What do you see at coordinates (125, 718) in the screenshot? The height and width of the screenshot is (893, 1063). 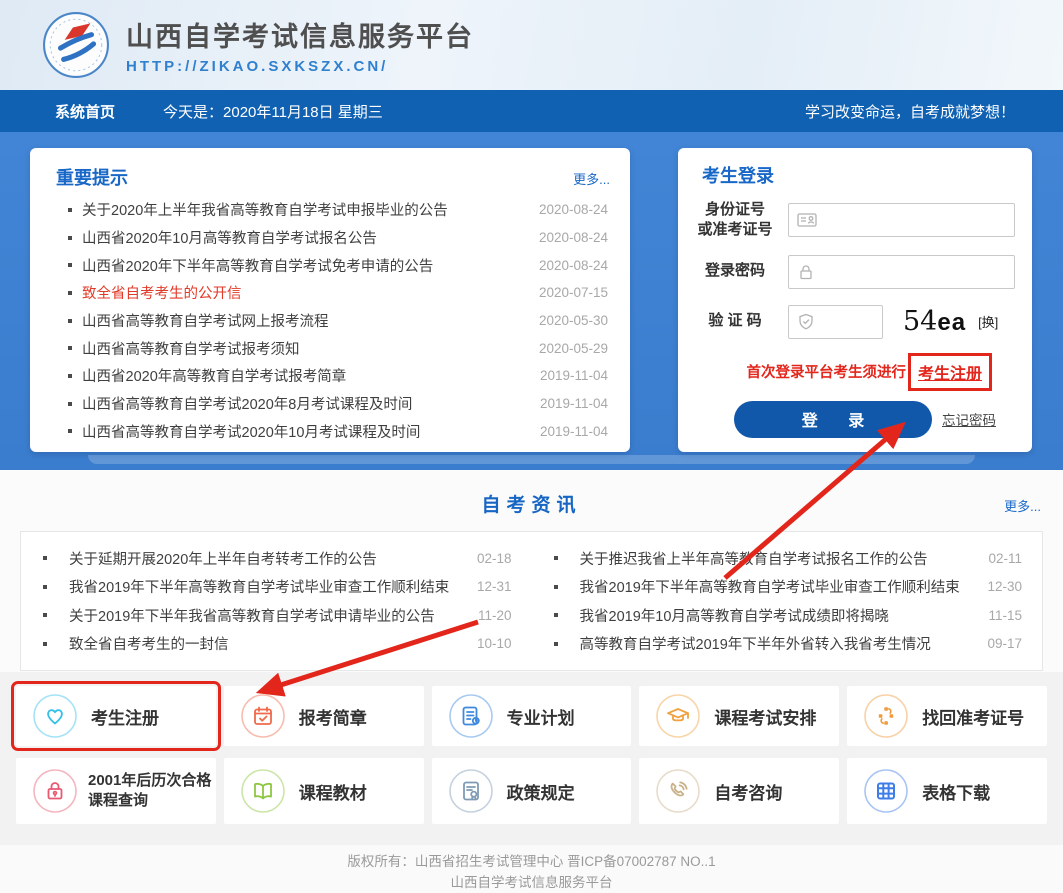 I see `shortcut-label: 考生注册` at bounding box center [125, 718].